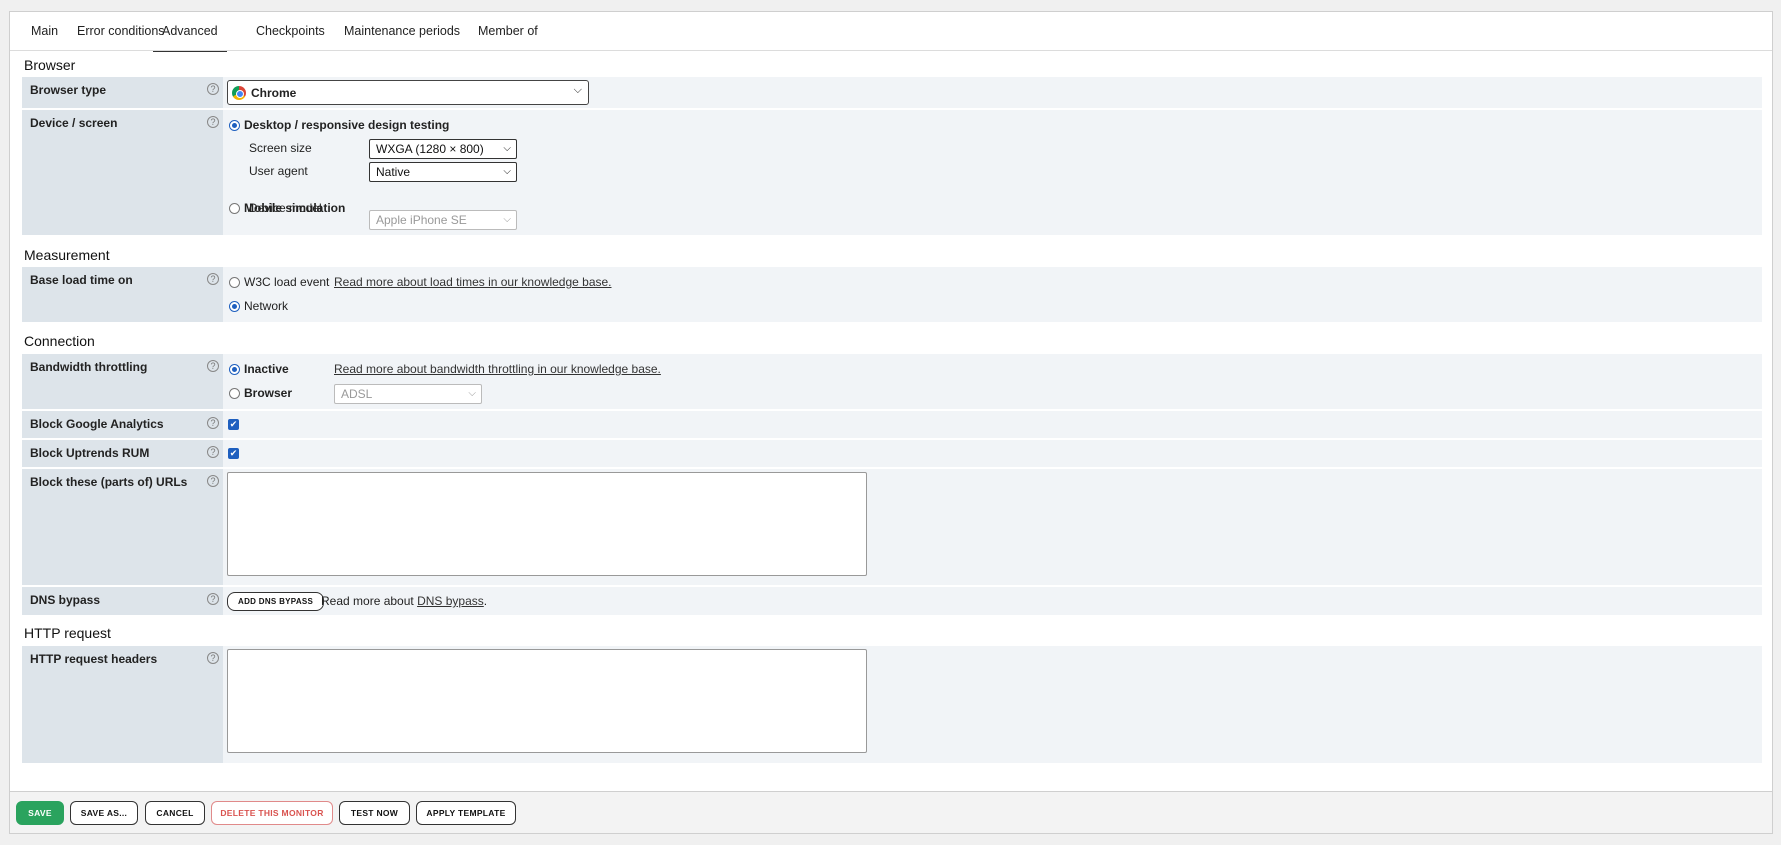 This screenshot has height=845, width=1781. I want to click on network-radio, so click(234, 306).